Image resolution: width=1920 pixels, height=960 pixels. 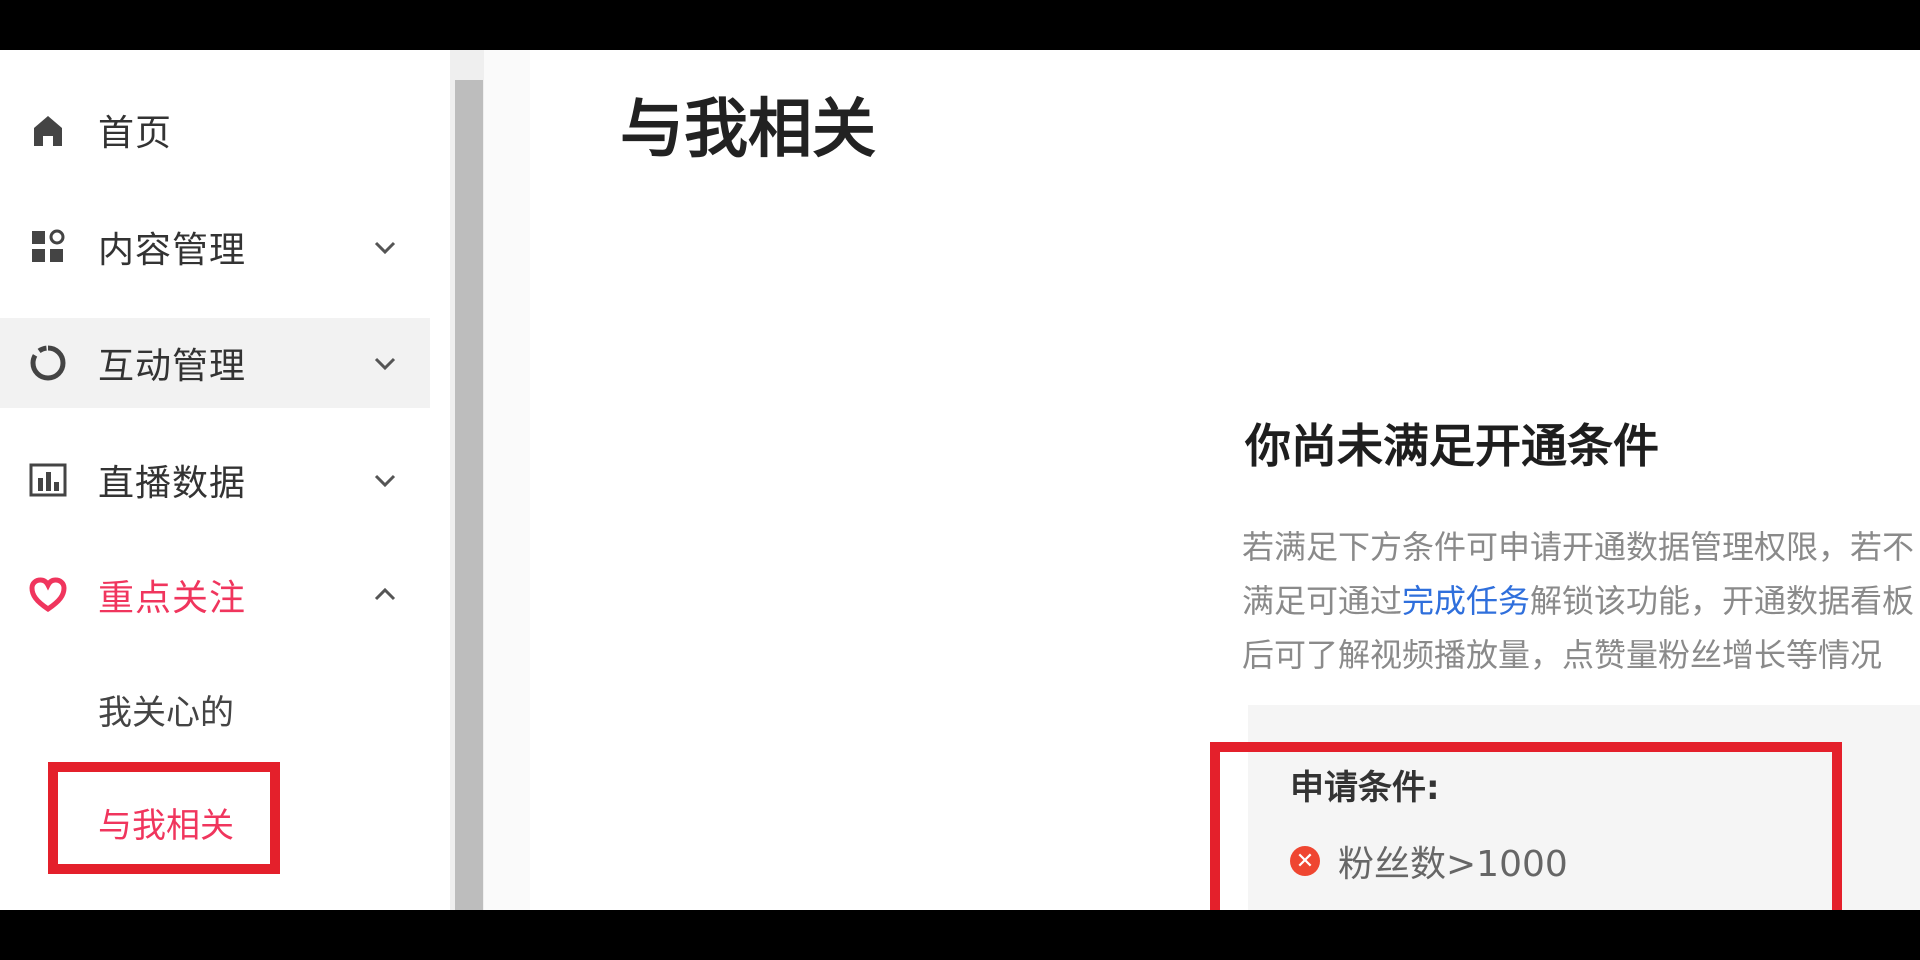 I want to click on sidebar-item-interaction-management: 互动管理, so click(x=215, y=363).